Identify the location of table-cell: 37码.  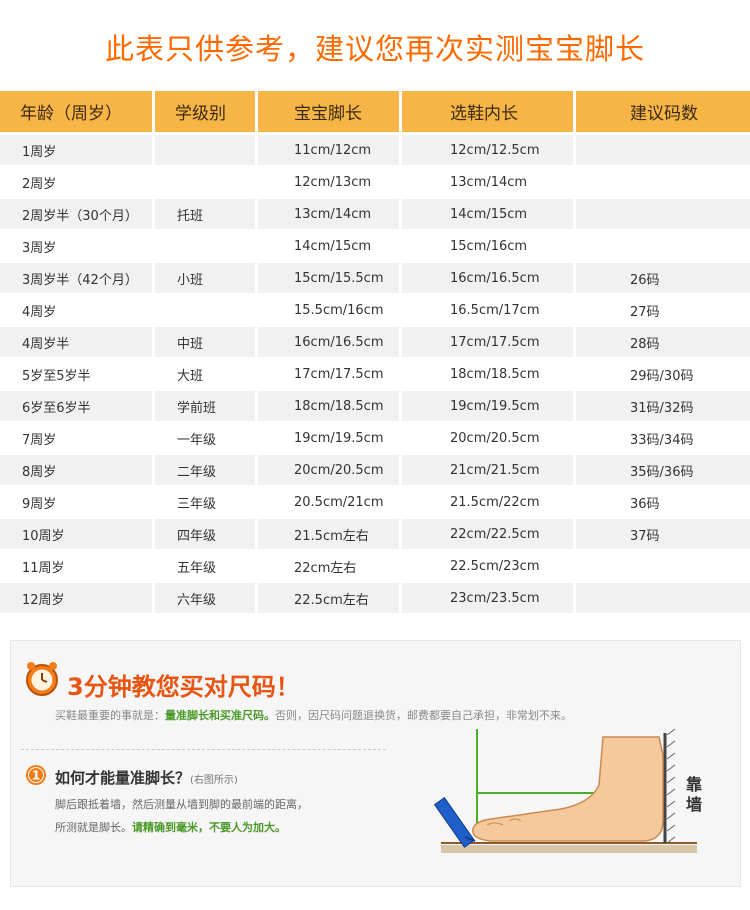
(663, 535).